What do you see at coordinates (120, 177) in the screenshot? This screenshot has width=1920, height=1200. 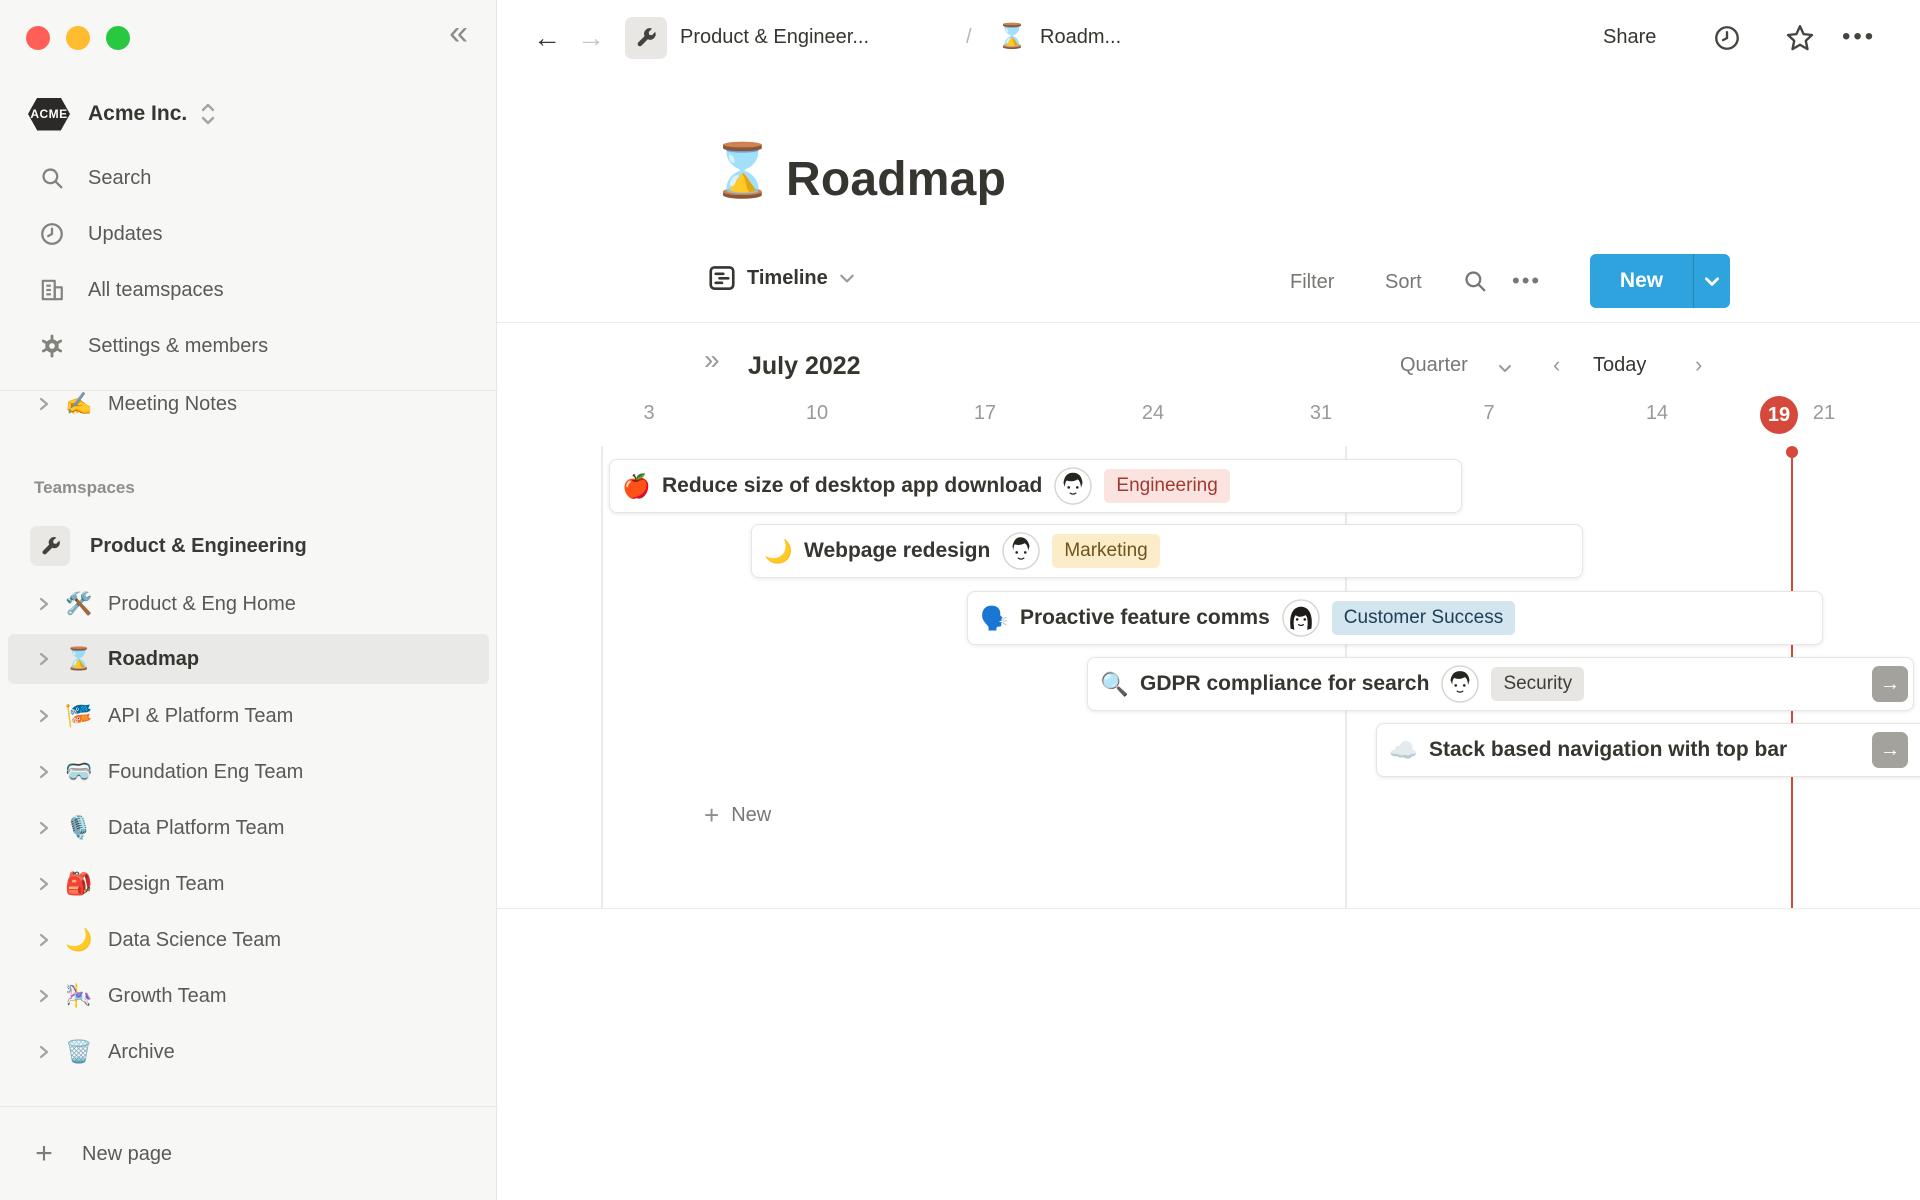 I see `sidebar-item-label: Search` at bounding box center [120, 177].